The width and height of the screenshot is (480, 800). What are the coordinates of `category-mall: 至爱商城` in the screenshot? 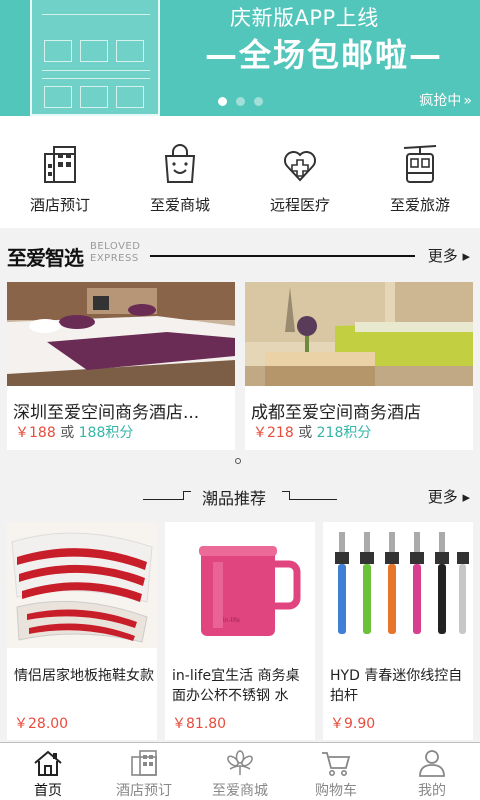 It's located at (180, 172).